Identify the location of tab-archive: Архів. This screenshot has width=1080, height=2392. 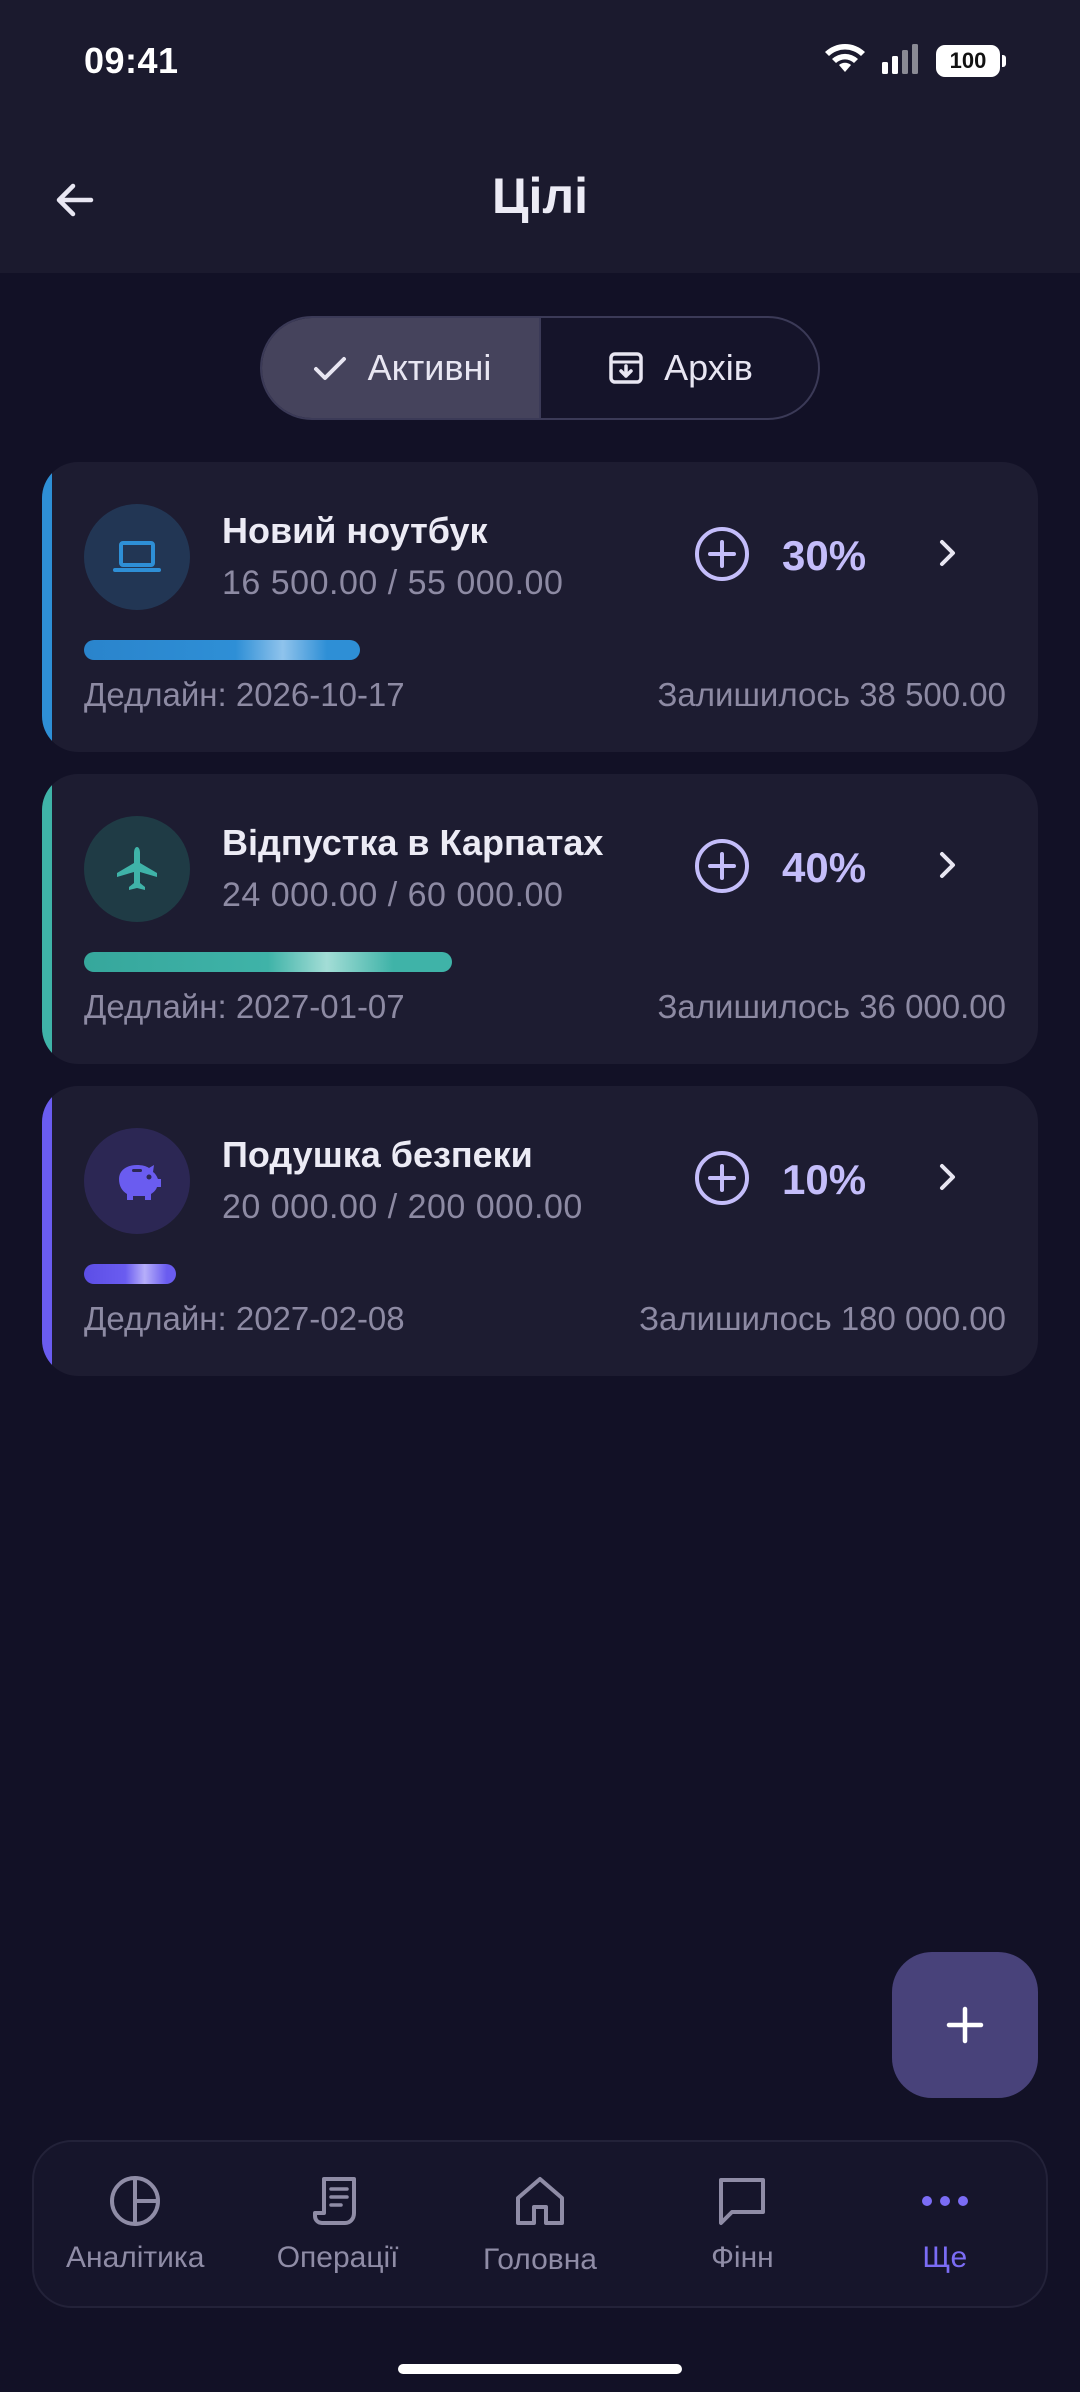
(679, 368).